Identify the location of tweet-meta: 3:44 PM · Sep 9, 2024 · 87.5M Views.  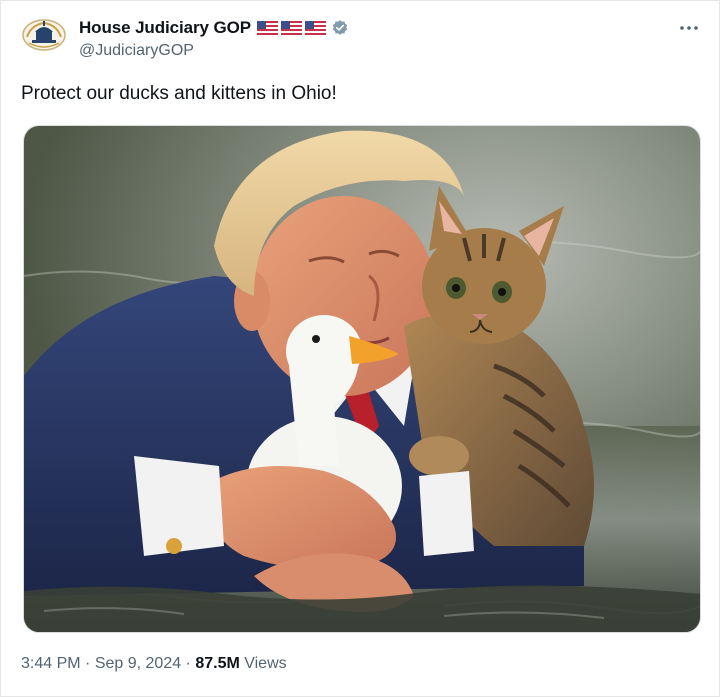
(154, 664).